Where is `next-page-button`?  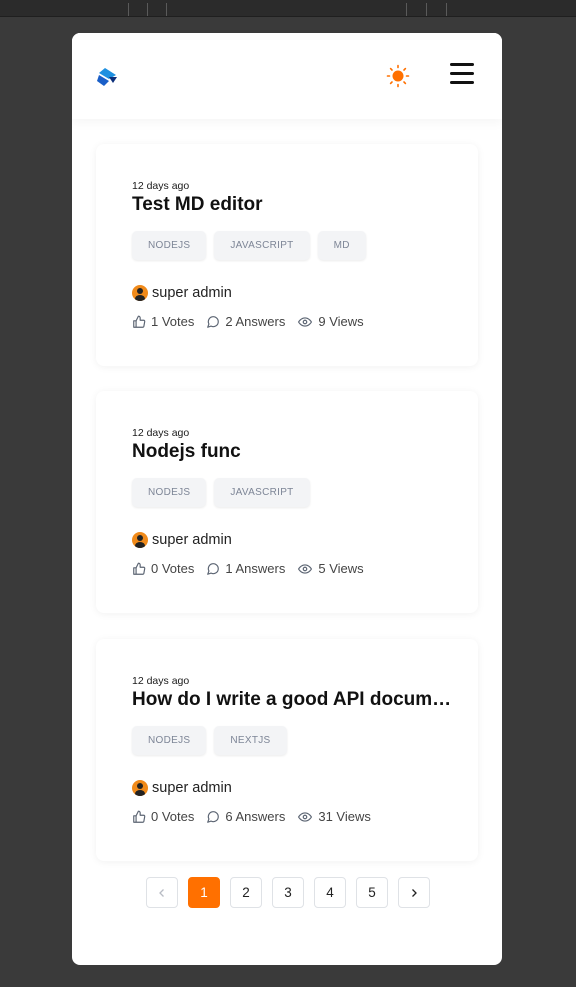
next-page-button is located at coordinates (414, 892).